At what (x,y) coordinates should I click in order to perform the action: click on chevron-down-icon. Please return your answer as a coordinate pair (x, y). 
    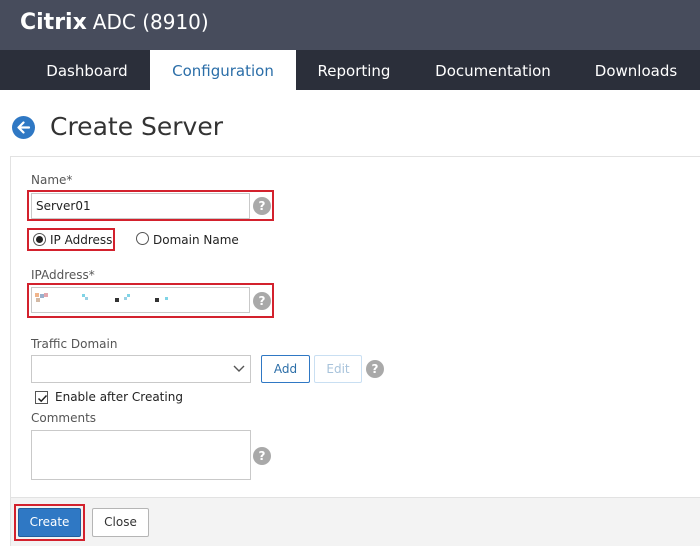
    Looking at the image, I should click on (239, 368).